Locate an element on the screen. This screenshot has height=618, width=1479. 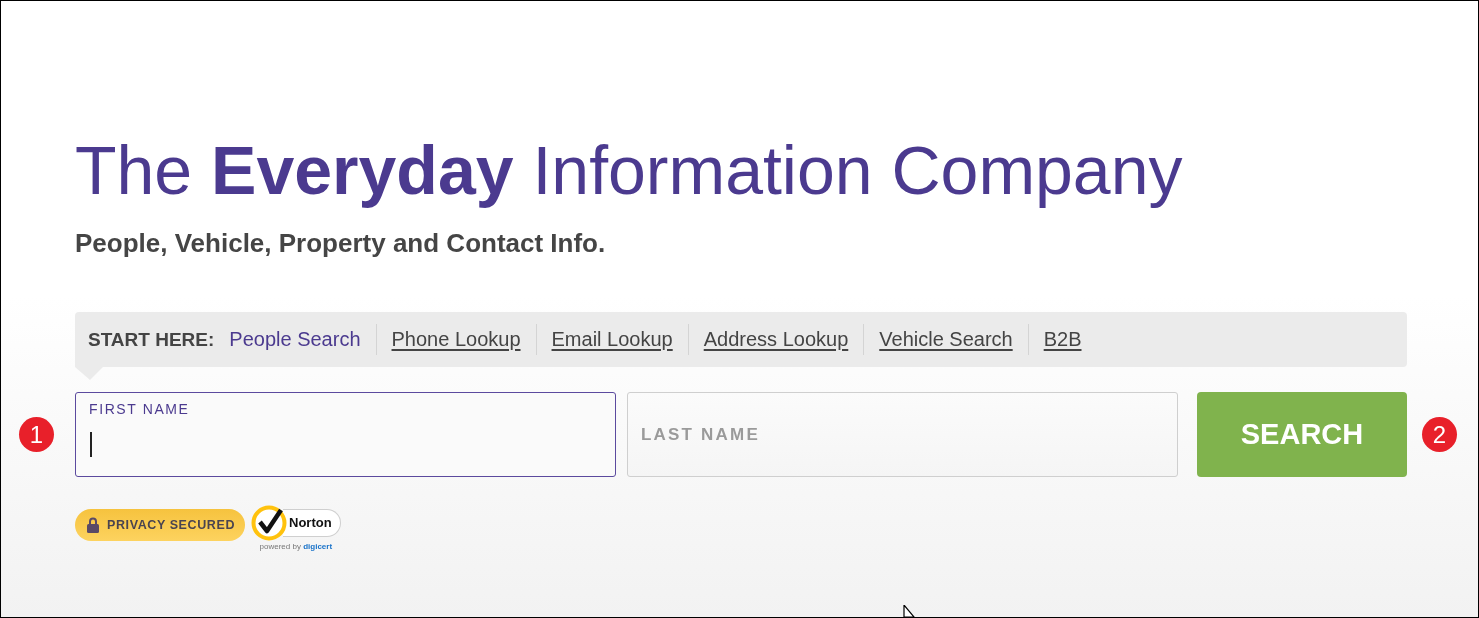
headline: The Everyday Information Company is located at coordinates (629, 170).